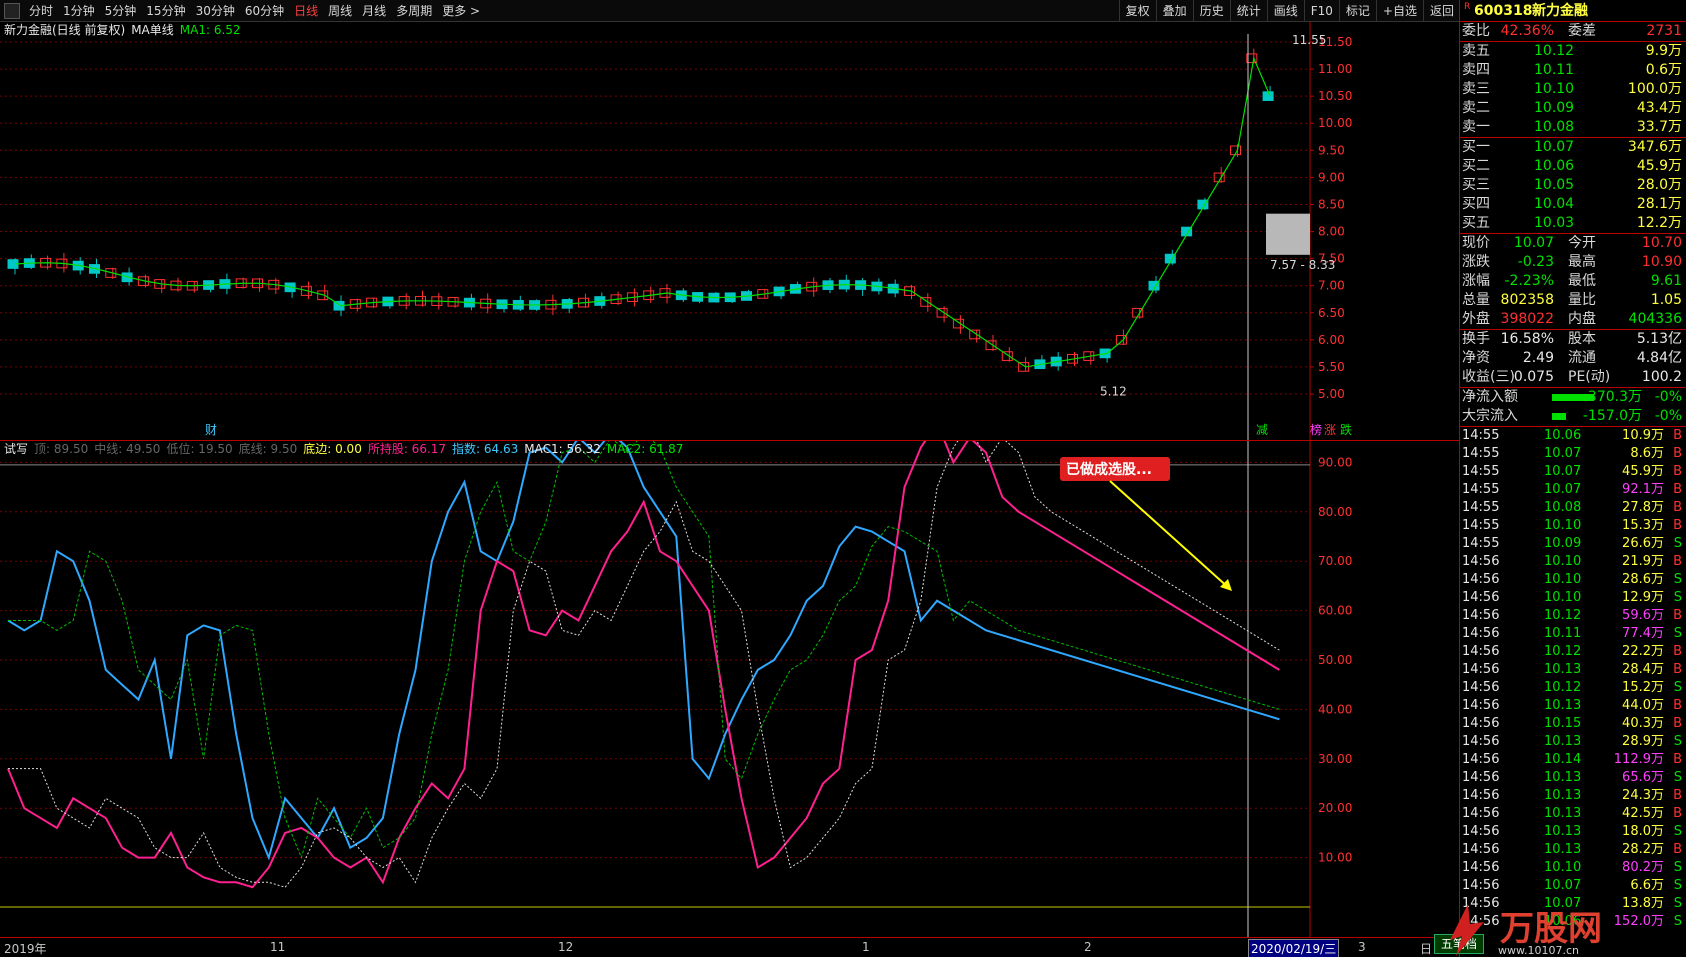 The width and height of the screenshot is (1686, 957). What do you see at coordinates (374, 10) in the screenshot?
I see `period-tab: 月线` at bounding box center [374, 10].